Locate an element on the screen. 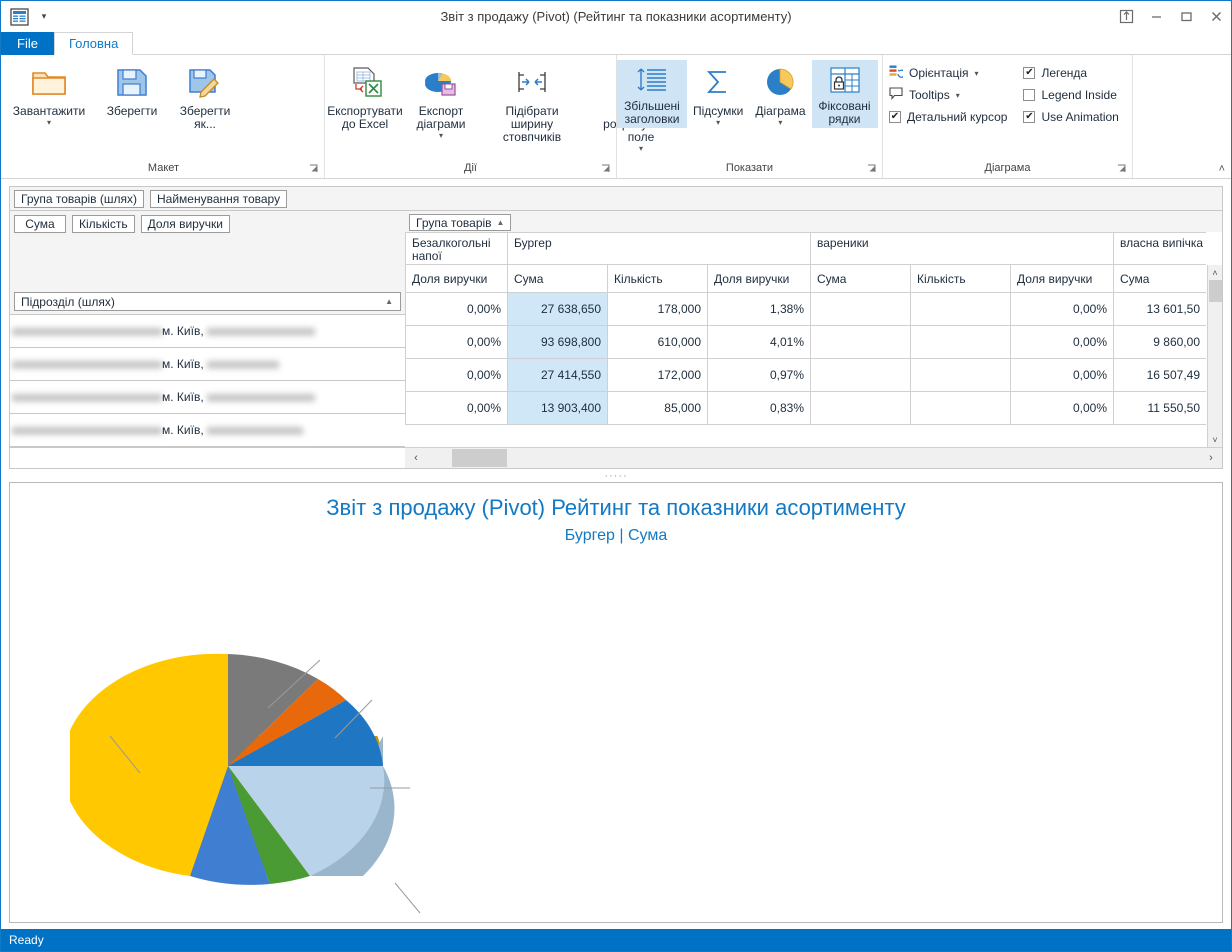 This screenshot has height=952, width=1232. checkbox-icon is located at coordinates (1029, 95).